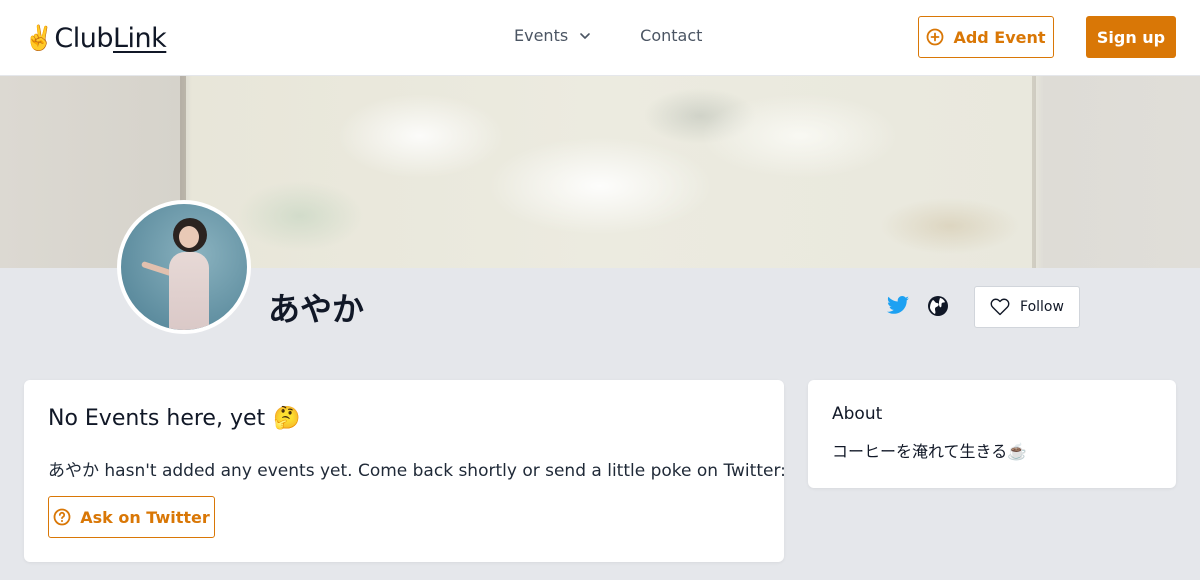  I want to click on twitter-icon, so click(898, 305).